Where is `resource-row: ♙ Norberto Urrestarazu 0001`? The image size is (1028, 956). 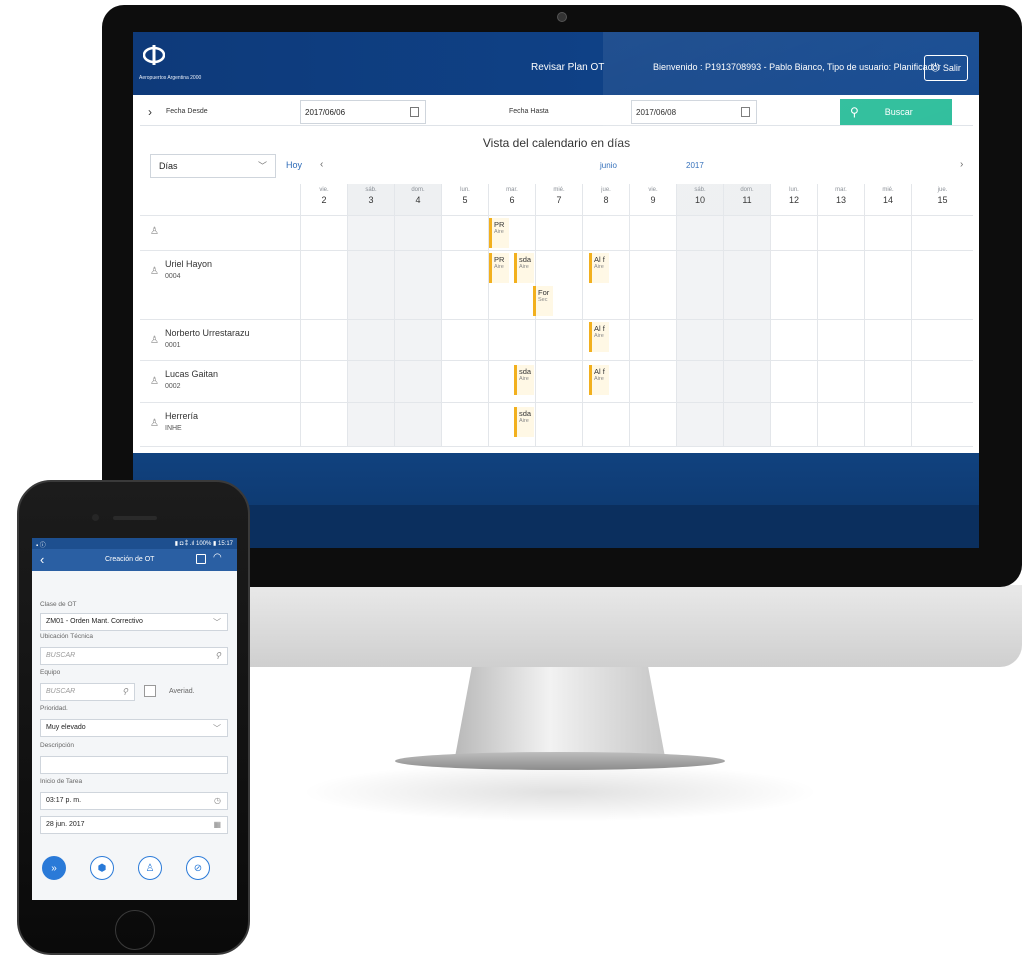 resource-row: ♙ Norberto Urrestarazu 0001 is located at coordinates (220, 339).